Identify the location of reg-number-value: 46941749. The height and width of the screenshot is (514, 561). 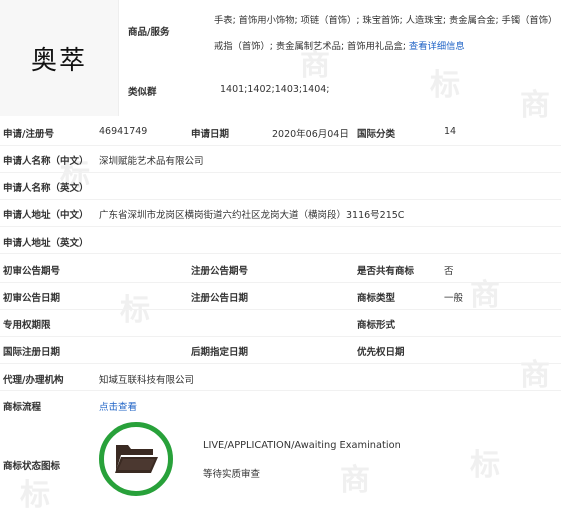
(123, 131).